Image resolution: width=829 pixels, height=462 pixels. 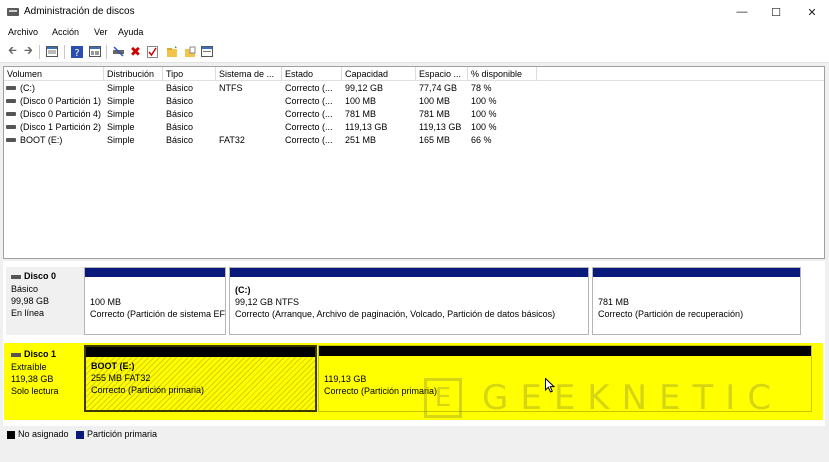 What do you see at coordinates (232, 140) in the screenshot?
I see `cell-sistema: FAT32` at bounding box center [232, 140].